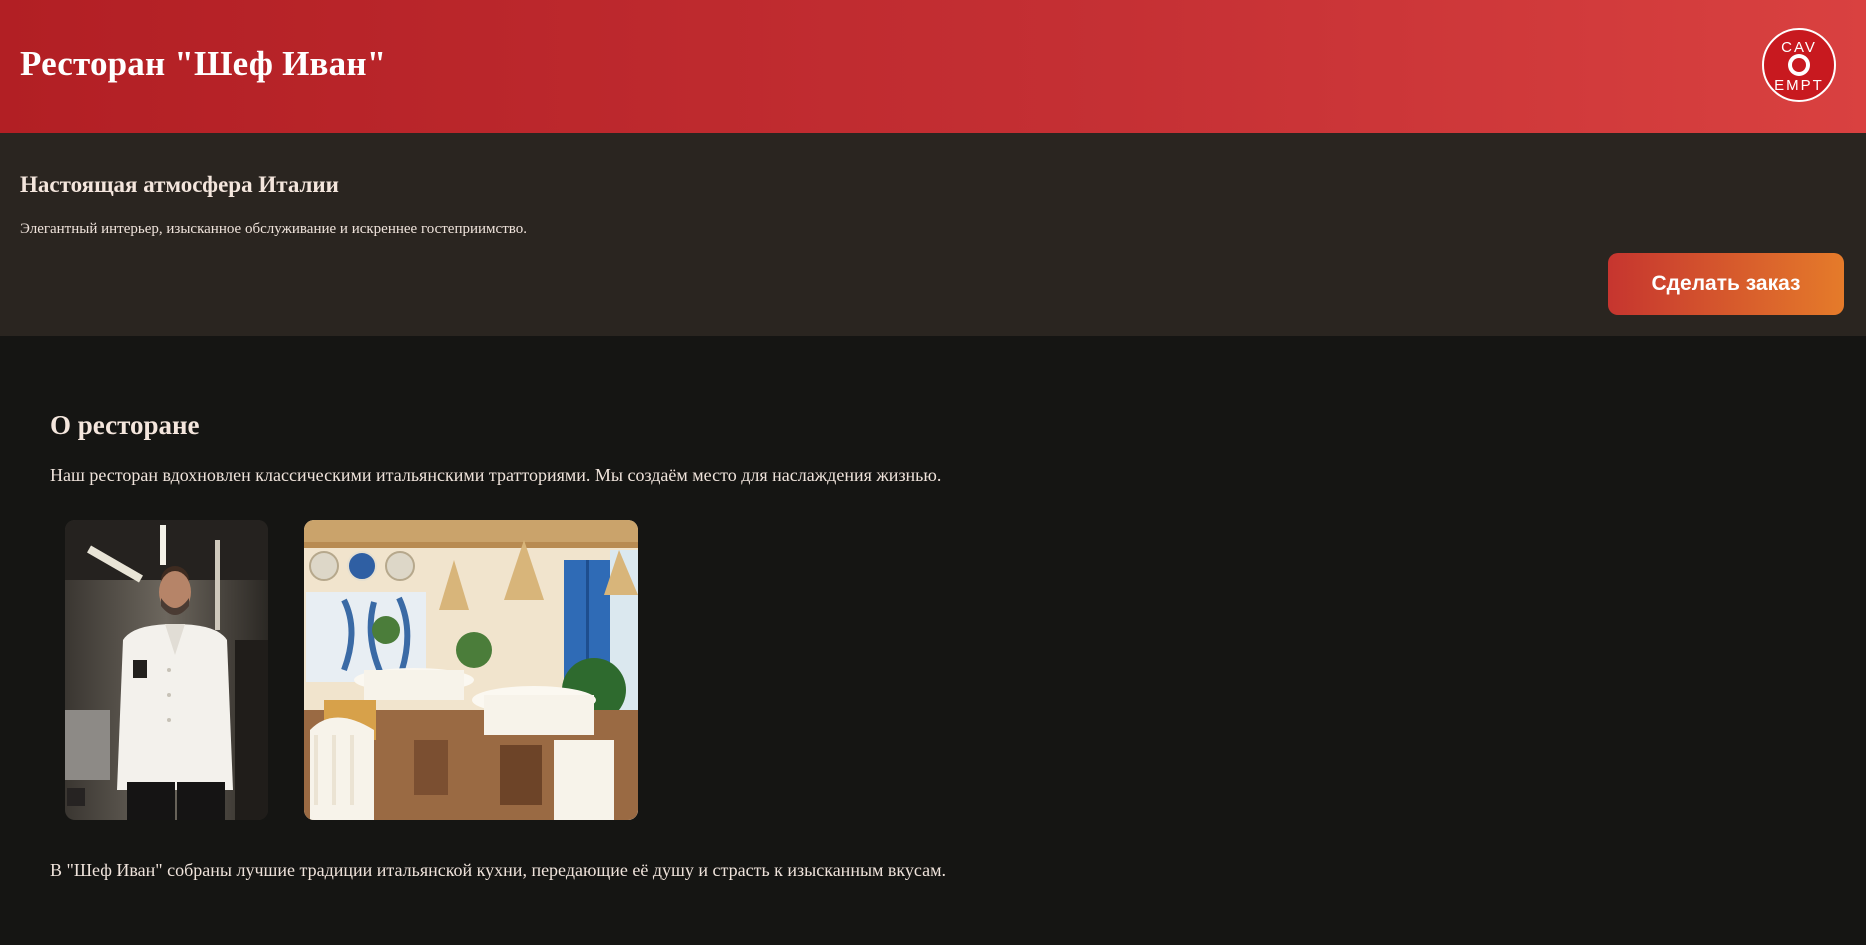  Describe the element at coordinates (203, 63) in the screenshot. I see `site-title: Ресторан "Шеф Иван"` at that location.